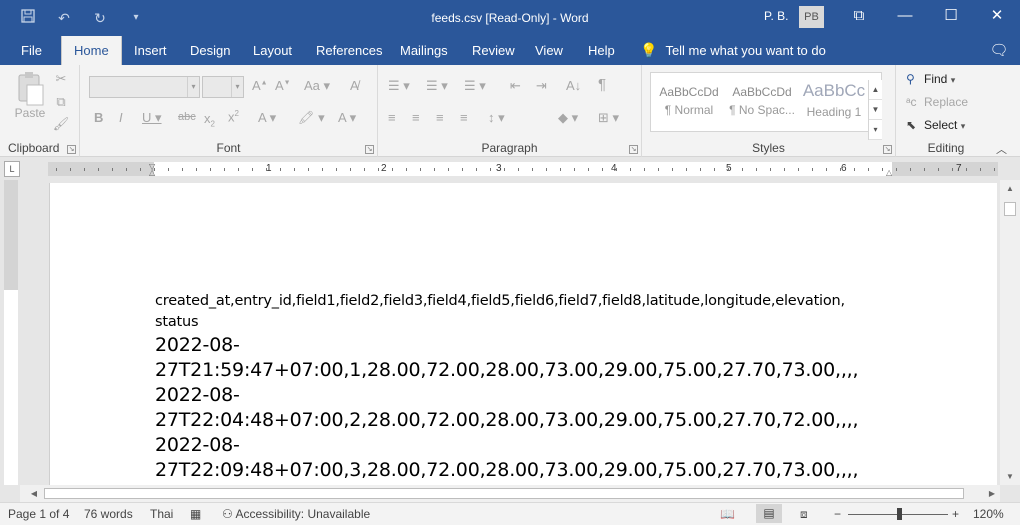 The width and height of the screenshot is (1020, 525). What do you see at coordinates (210, 50) in the screenshot?
I see `tab-design: Design` at bounding box center [210, 50].